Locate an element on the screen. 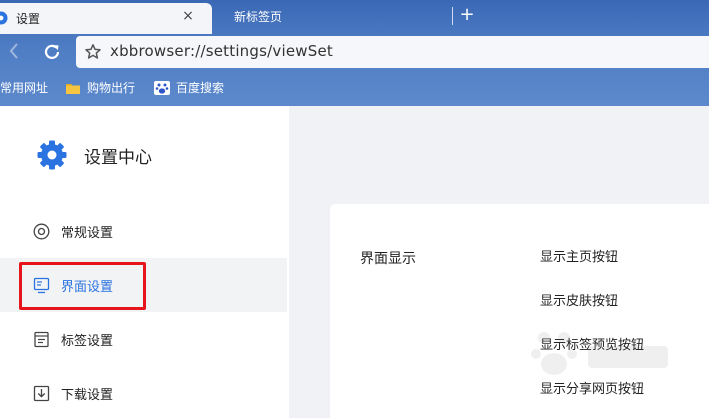  tab-new-tab-page: 新标签页 is located at coordinates (258, 16).